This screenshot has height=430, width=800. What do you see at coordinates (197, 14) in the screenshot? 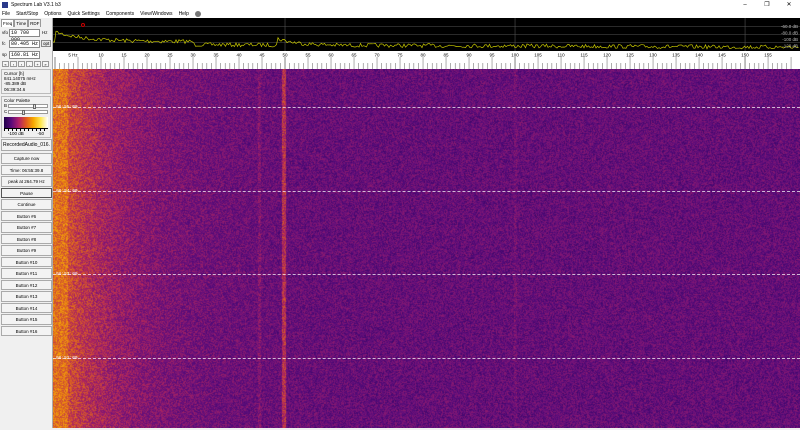
I see `status-indicator-icon` at bounding box center [197, 14].